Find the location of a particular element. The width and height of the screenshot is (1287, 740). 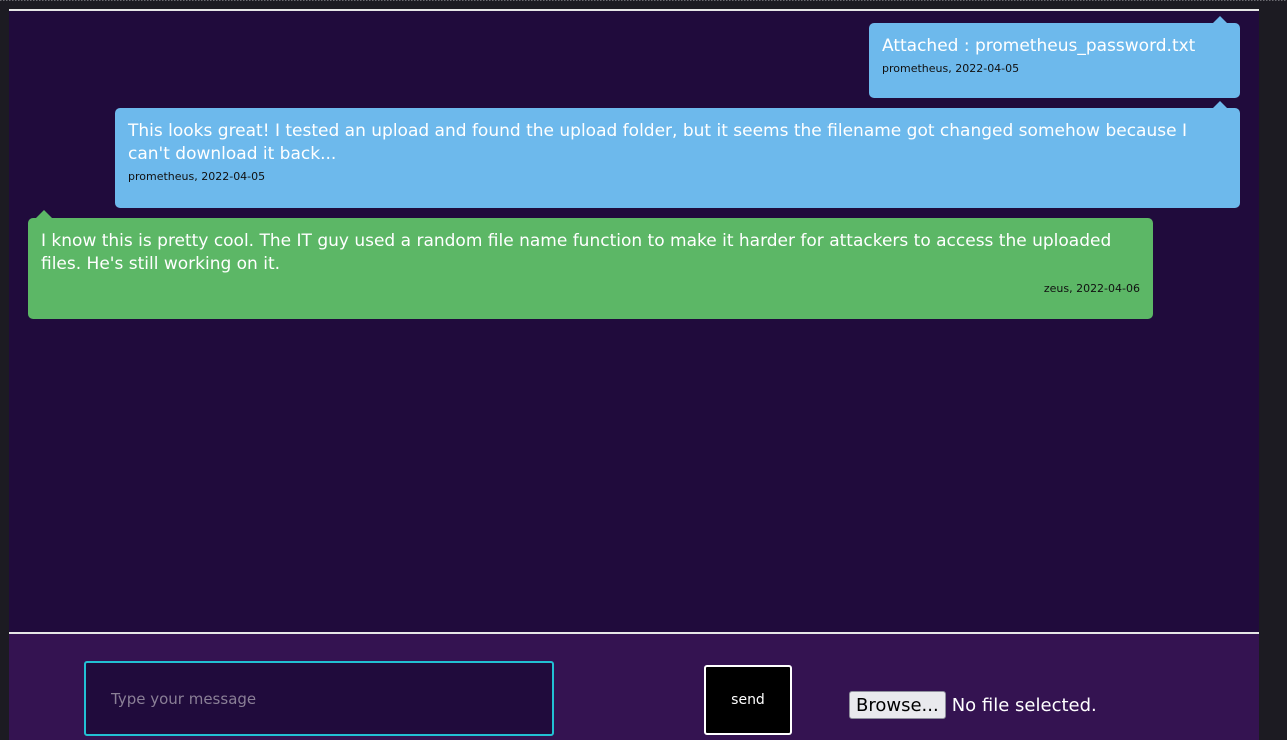

file-status: No file selected. is located at coordinates (1024, 705).